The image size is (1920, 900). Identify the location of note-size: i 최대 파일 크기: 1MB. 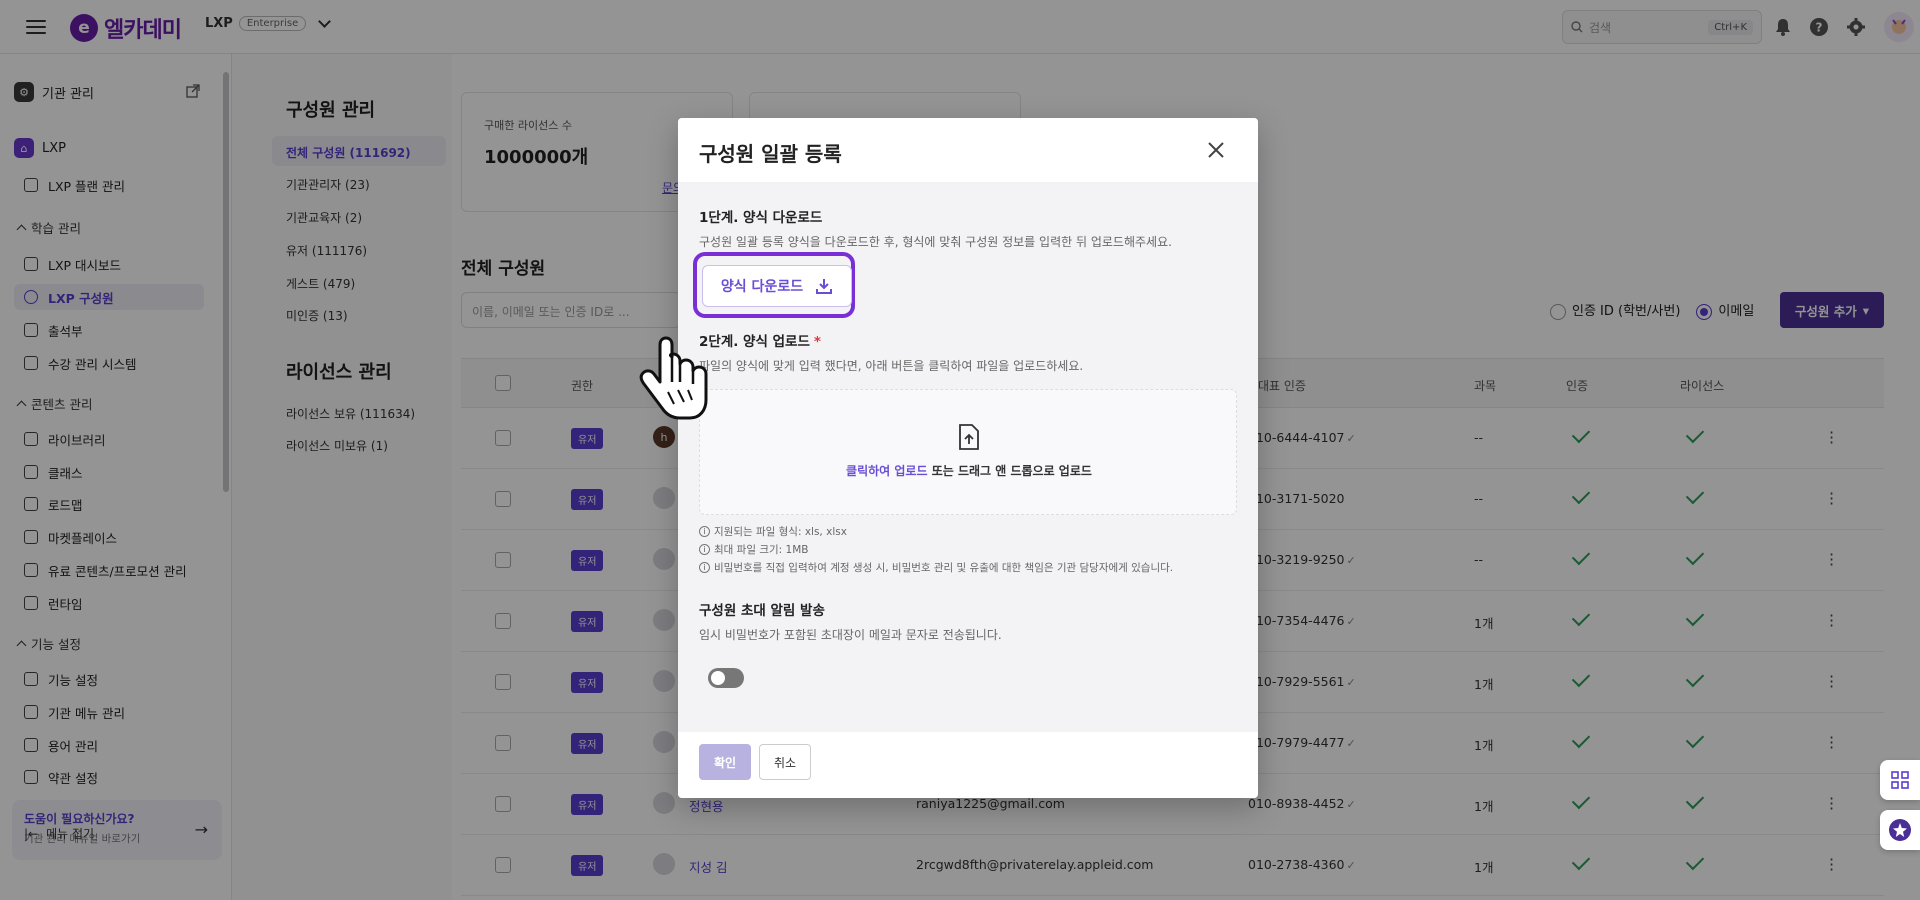
(753, 549).